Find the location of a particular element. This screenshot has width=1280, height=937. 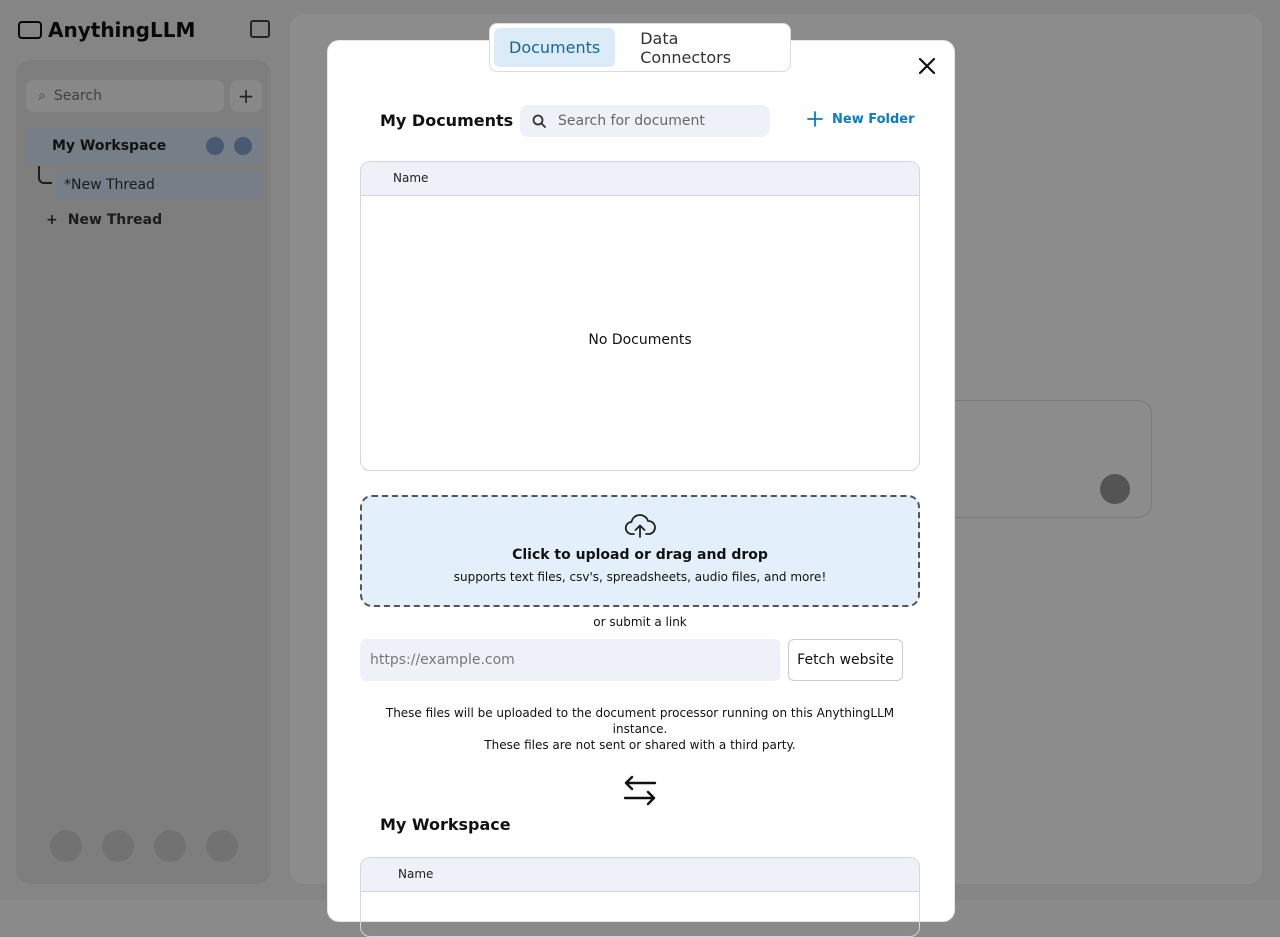

new-folder-button: New Folder is located at coordinates (860, 119).